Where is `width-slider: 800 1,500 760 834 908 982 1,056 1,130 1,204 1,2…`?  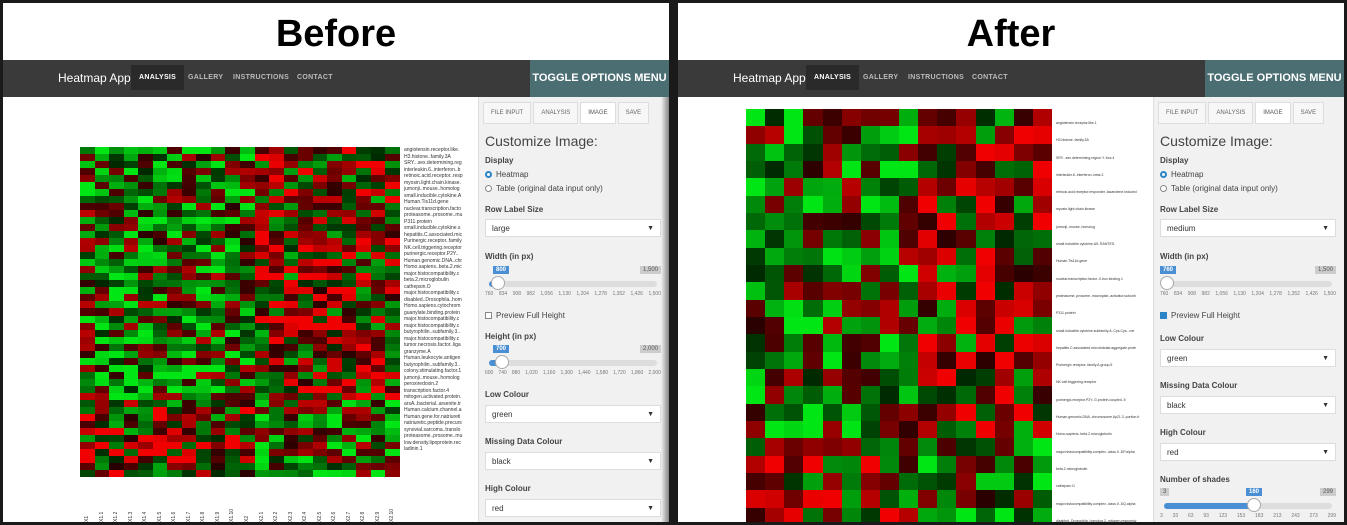
width-slider: 800 1,500 760 834 908 982 1,056 1,130 1,204 1,2… is located at coordinates (573, 281).